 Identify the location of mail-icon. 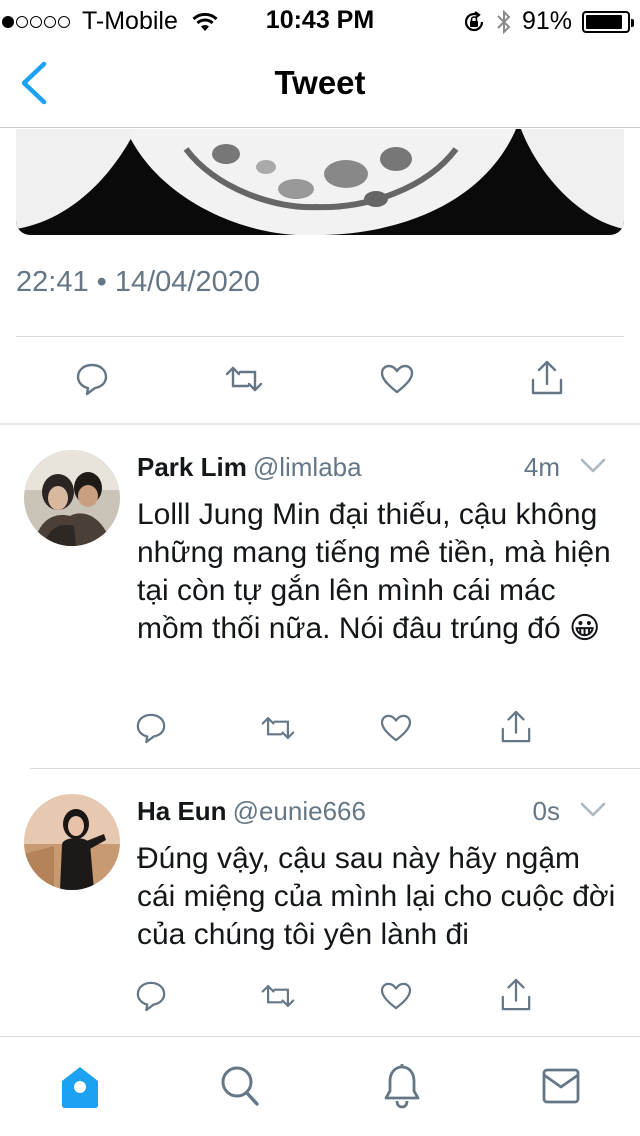
(561, 1086).